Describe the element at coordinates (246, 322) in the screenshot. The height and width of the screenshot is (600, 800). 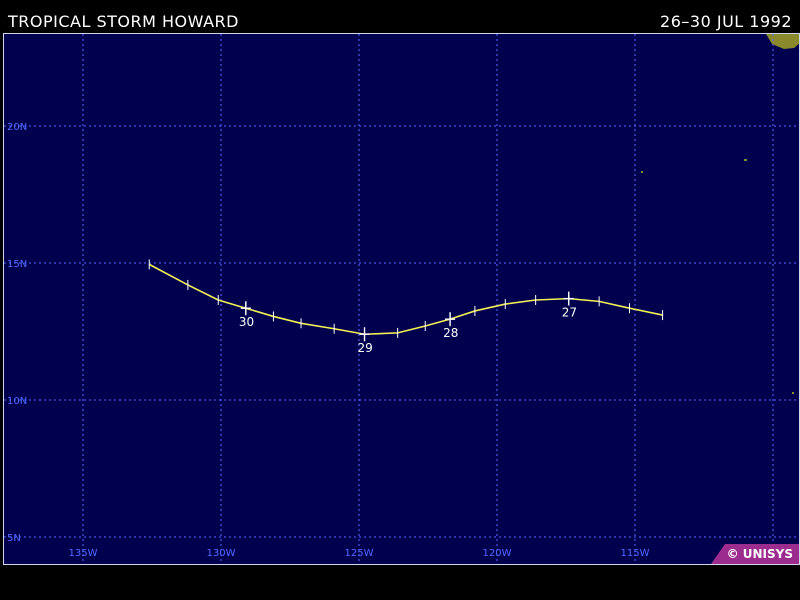
I see `day-label: 30` at that location.